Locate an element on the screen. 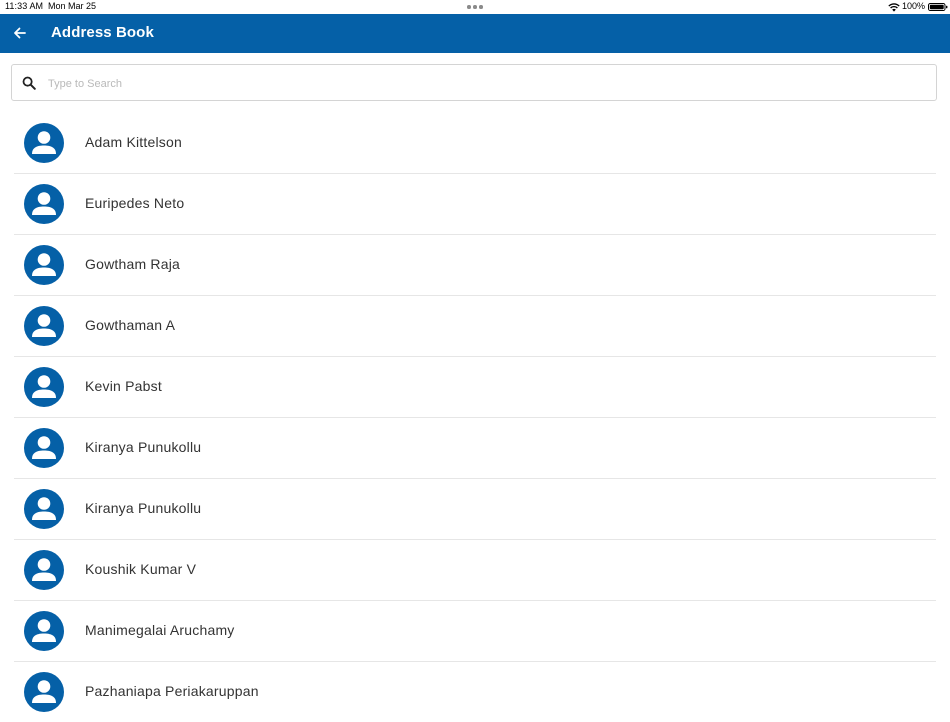 Image resolution: width=950 pixels, height=722 pixels. contact-item: Kevin Pabst is located at coordinates (475, 387).